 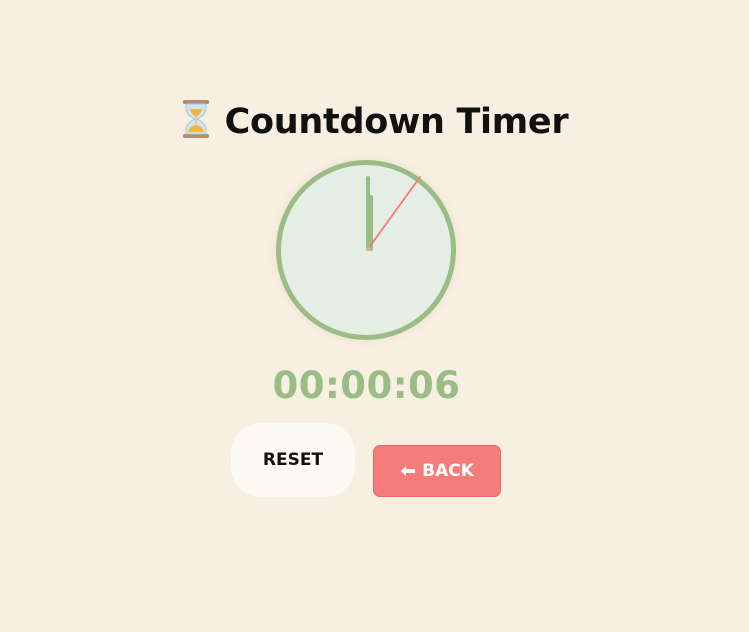 I want to click on page-title: Countdown Timer, so click(x=374, y=120).